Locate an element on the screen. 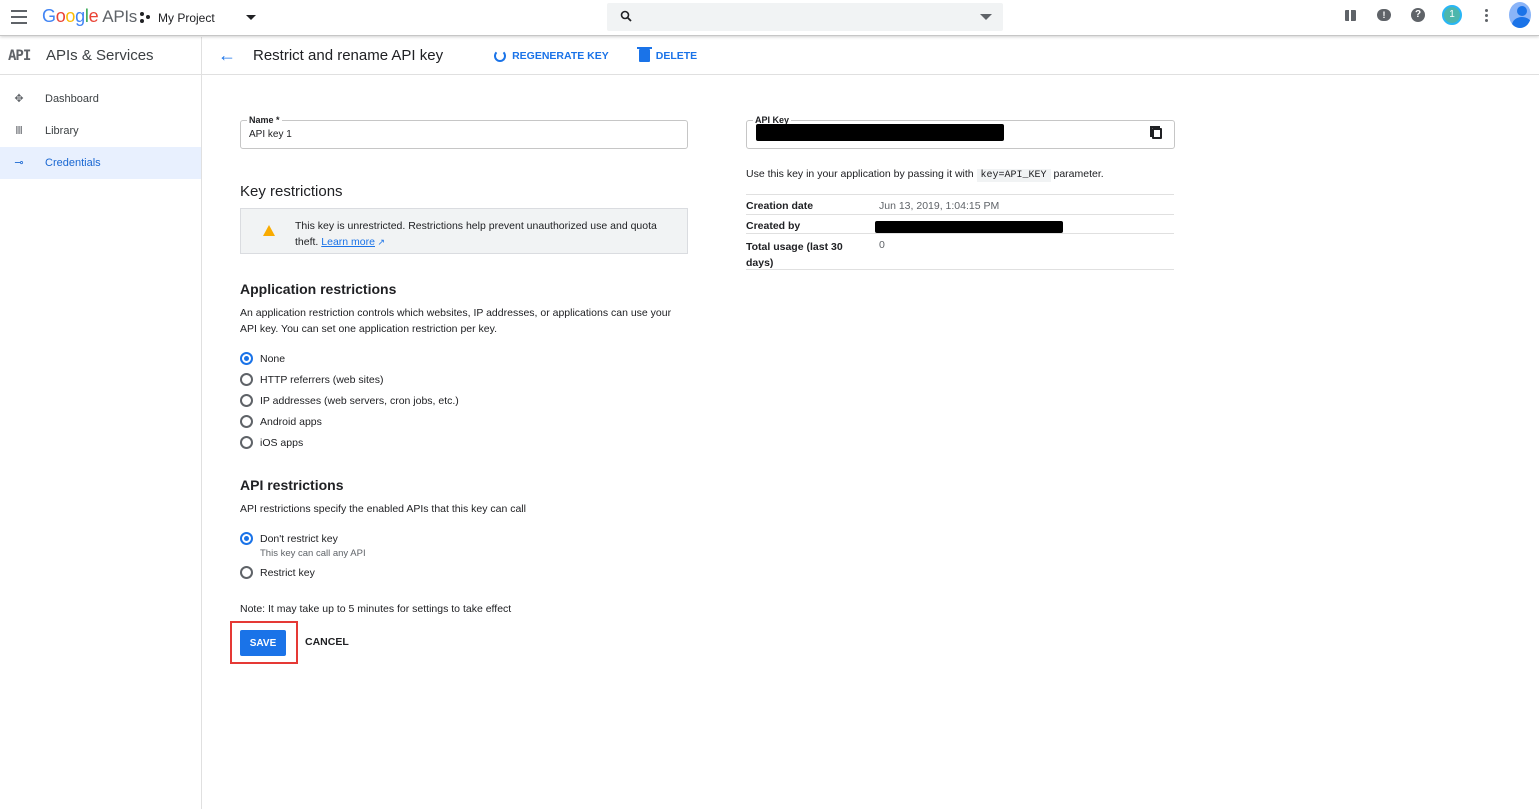  menu-icon is located at coordinates (19, 17).